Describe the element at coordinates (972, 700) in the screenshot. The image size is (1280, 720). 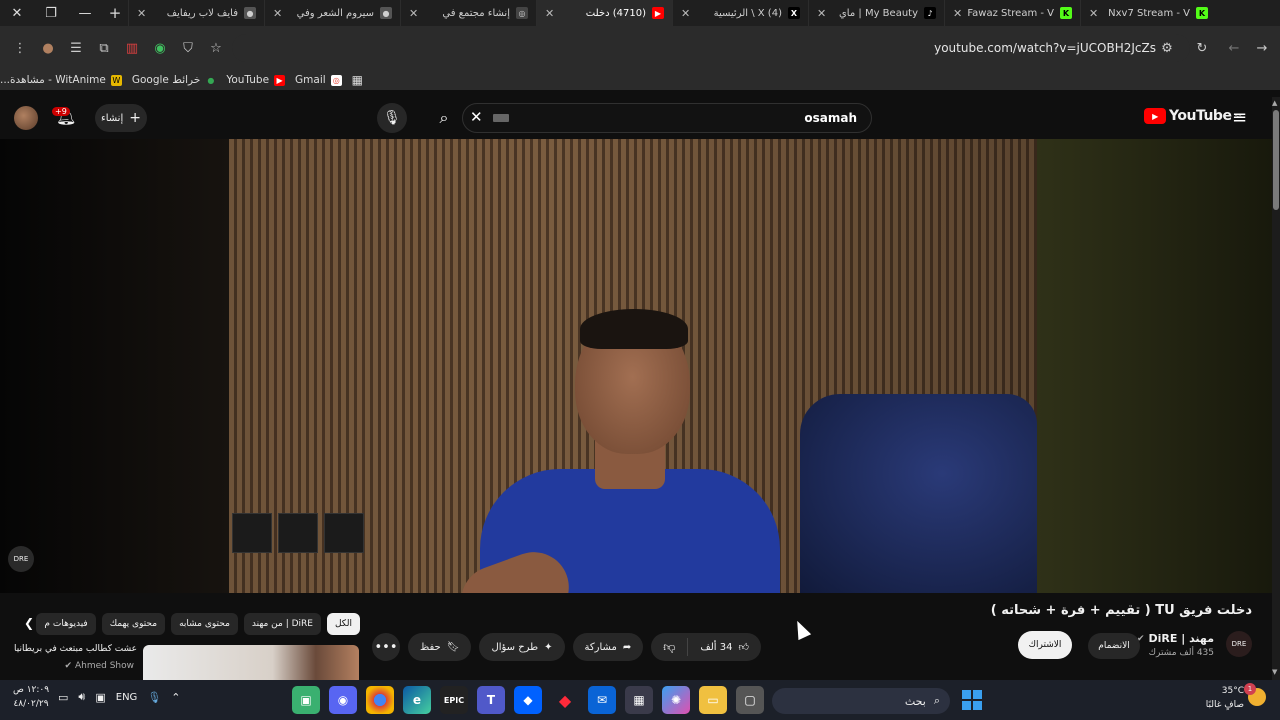
I see `windows-start-icon` at that location.